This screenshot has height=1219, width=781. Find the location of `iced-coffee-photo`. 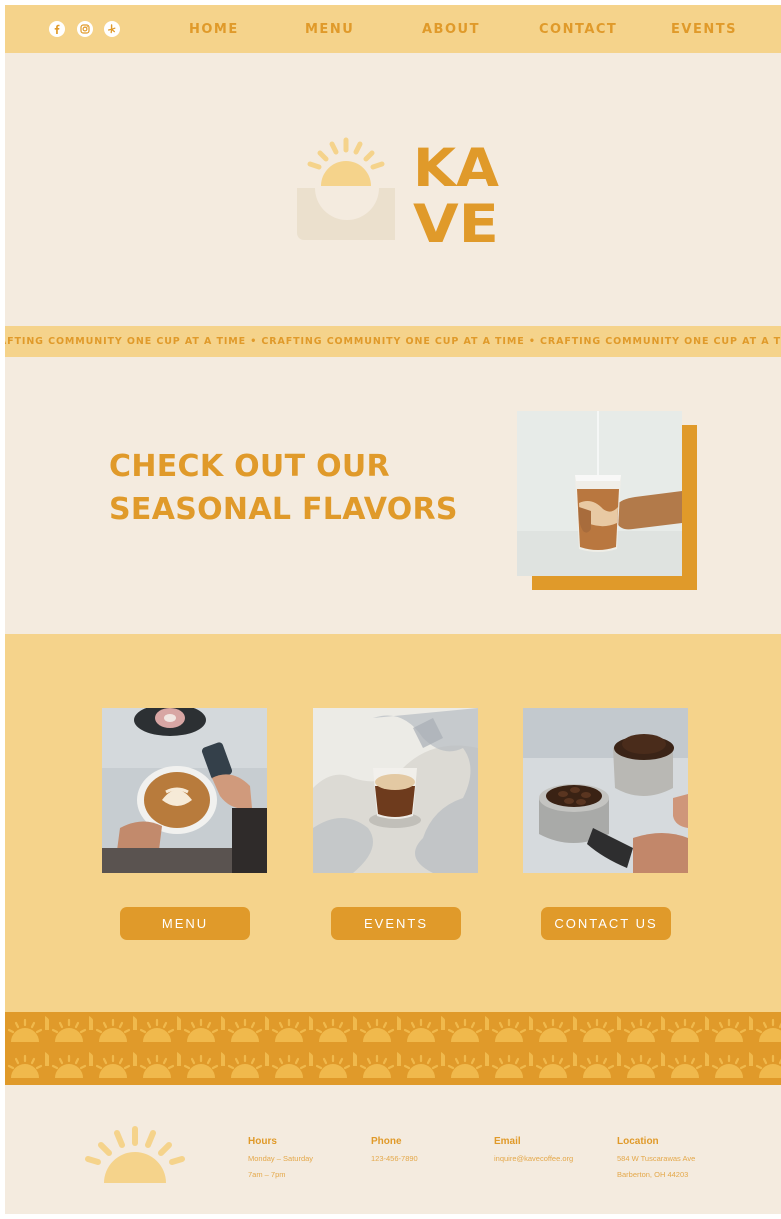

iced-coffee-photo is located at coordinates (599, 493).